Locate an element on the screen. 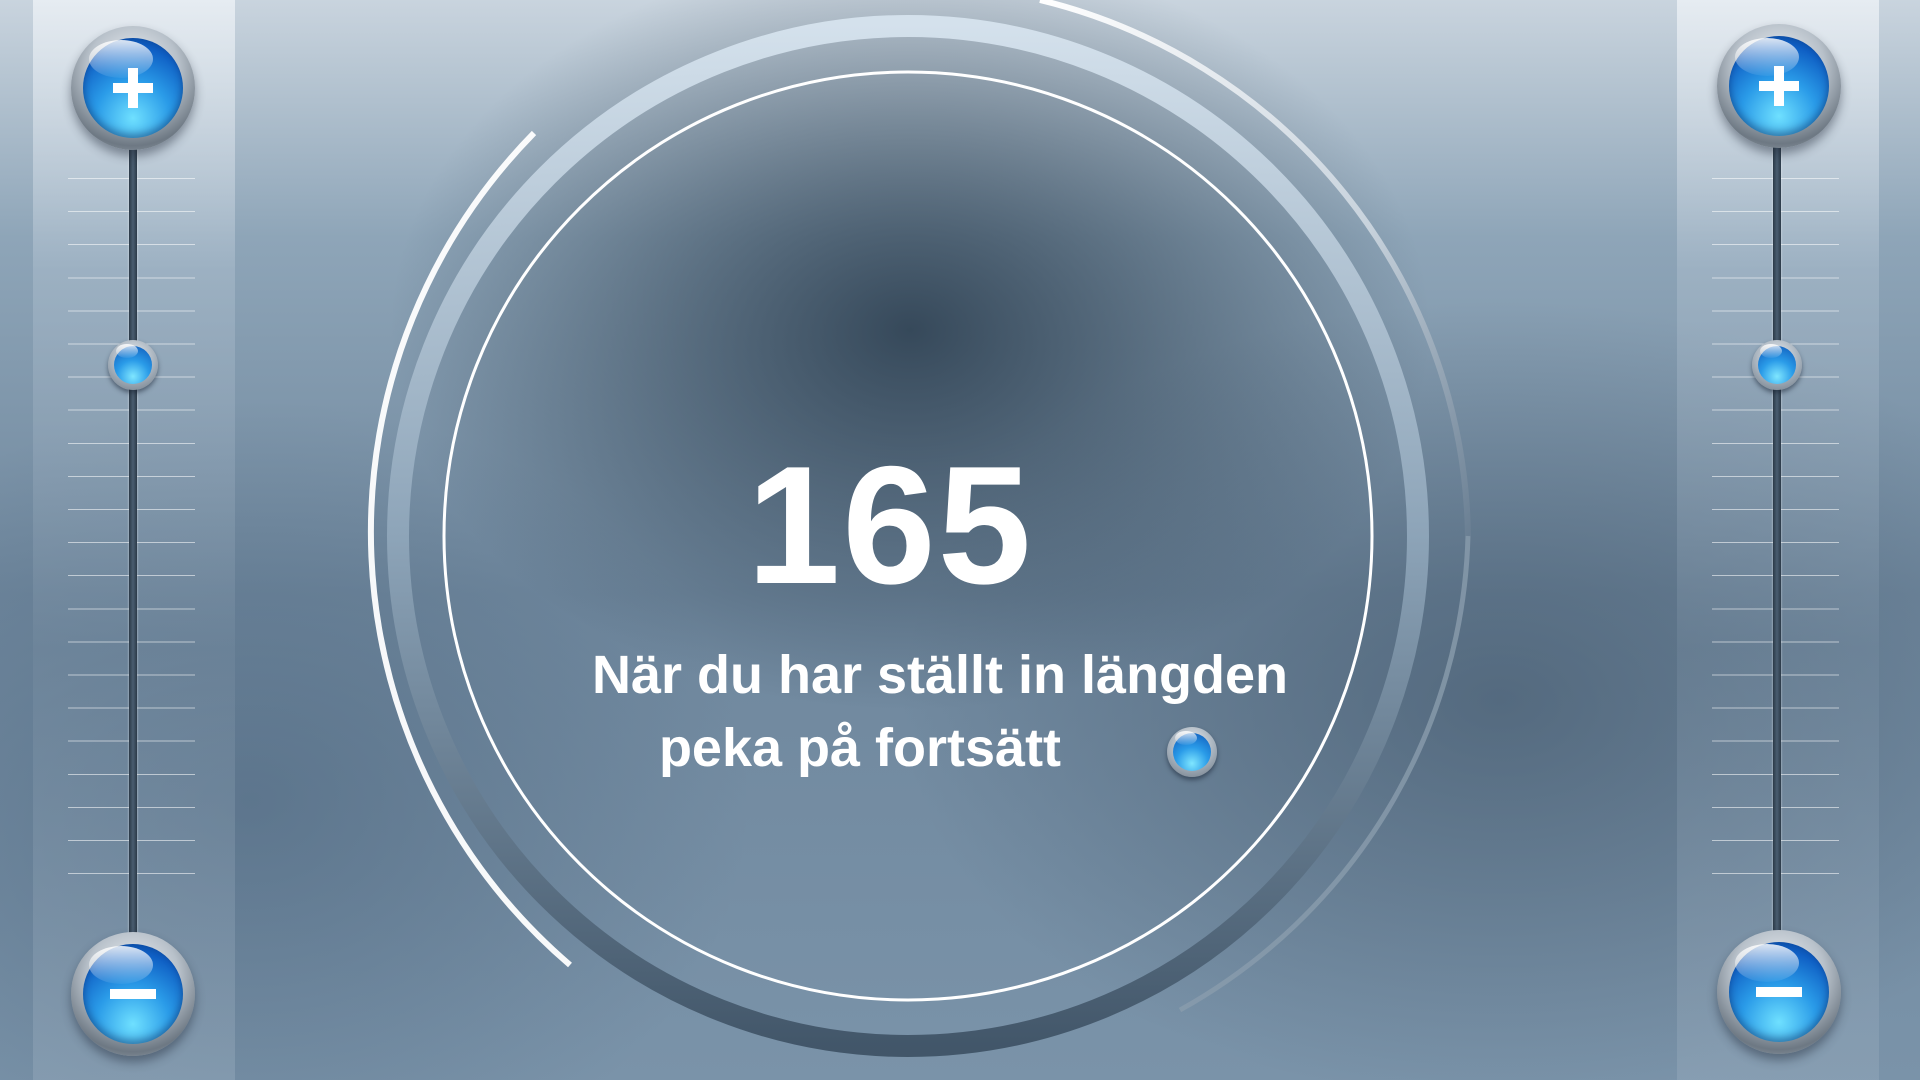 The height and width of the screenshot is (1080, 1920). right-decrease-button is located at coordinates (1779, 992).